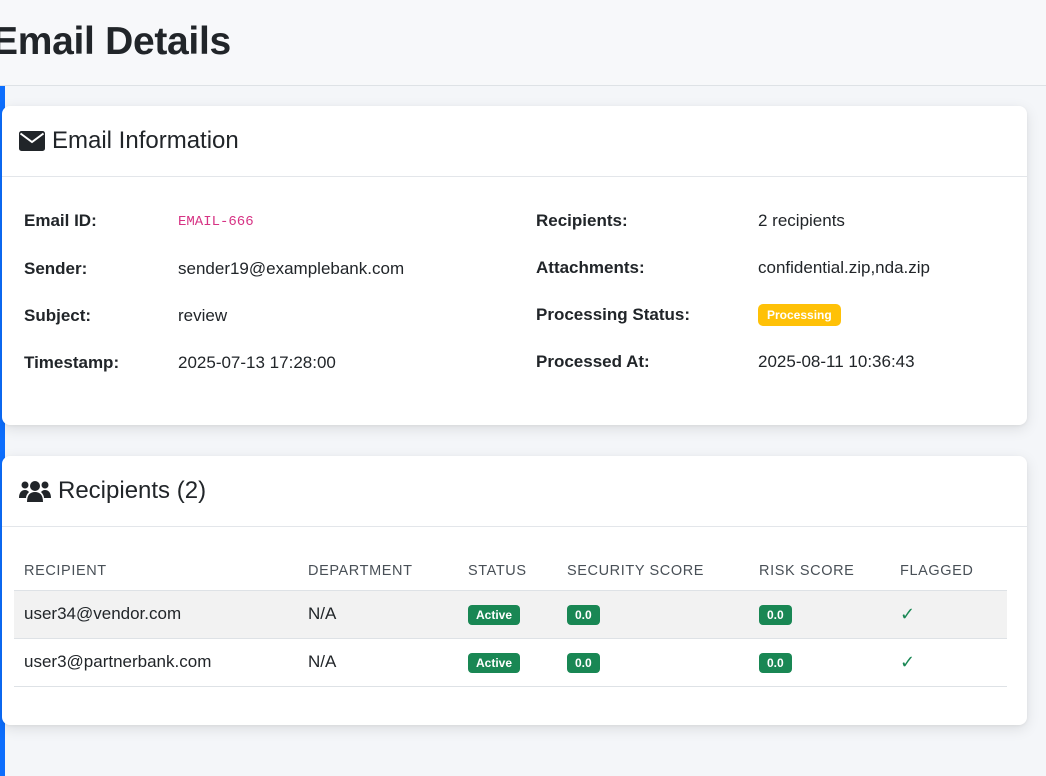  Describe the element at coordinates (32, 141) in the screenshot. I see `envelope-icon` at that location.